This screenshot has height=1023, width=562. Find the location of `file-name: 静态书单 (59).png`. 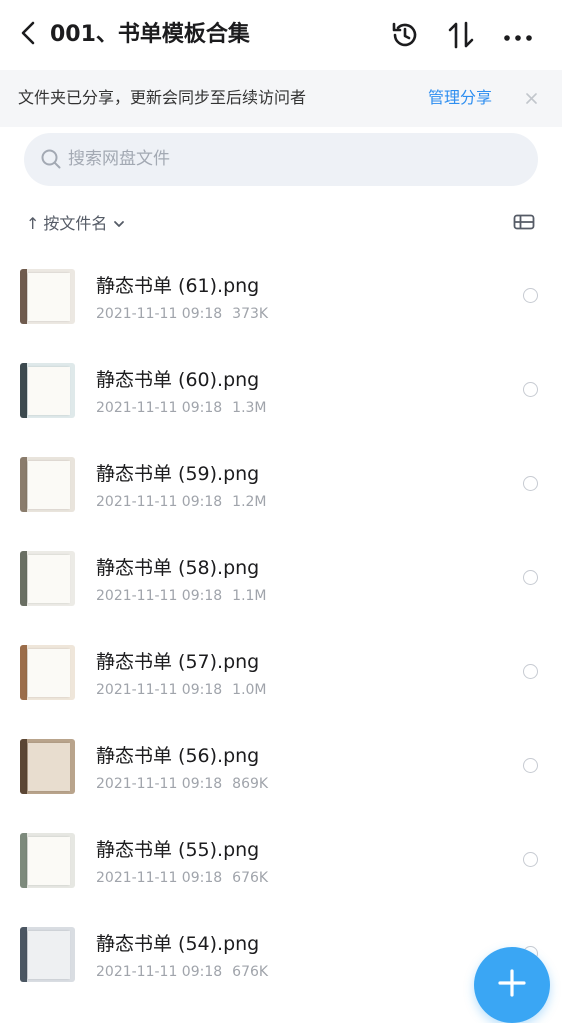

file-name: 静态书单 (59).png is located at coordinates (178, 474).